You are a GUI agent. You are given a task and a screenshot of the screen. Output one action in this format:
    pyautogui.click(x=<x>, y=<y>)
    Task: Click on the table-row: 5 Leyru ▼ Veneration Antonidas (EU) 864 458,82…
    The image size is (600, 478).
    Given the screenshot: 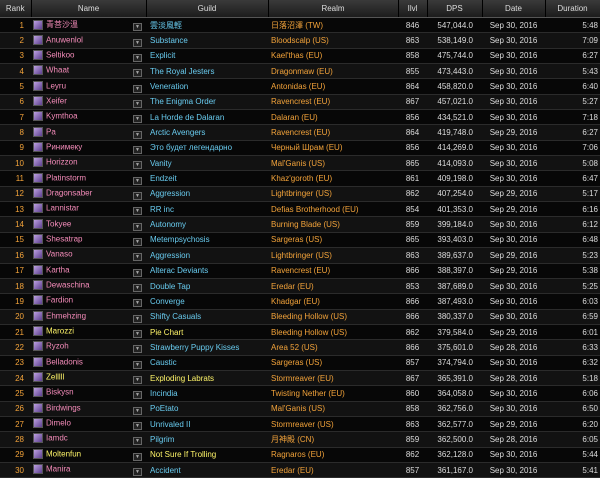 What is the action you would take?
    pyautogui.click(x=300, y=86)
    